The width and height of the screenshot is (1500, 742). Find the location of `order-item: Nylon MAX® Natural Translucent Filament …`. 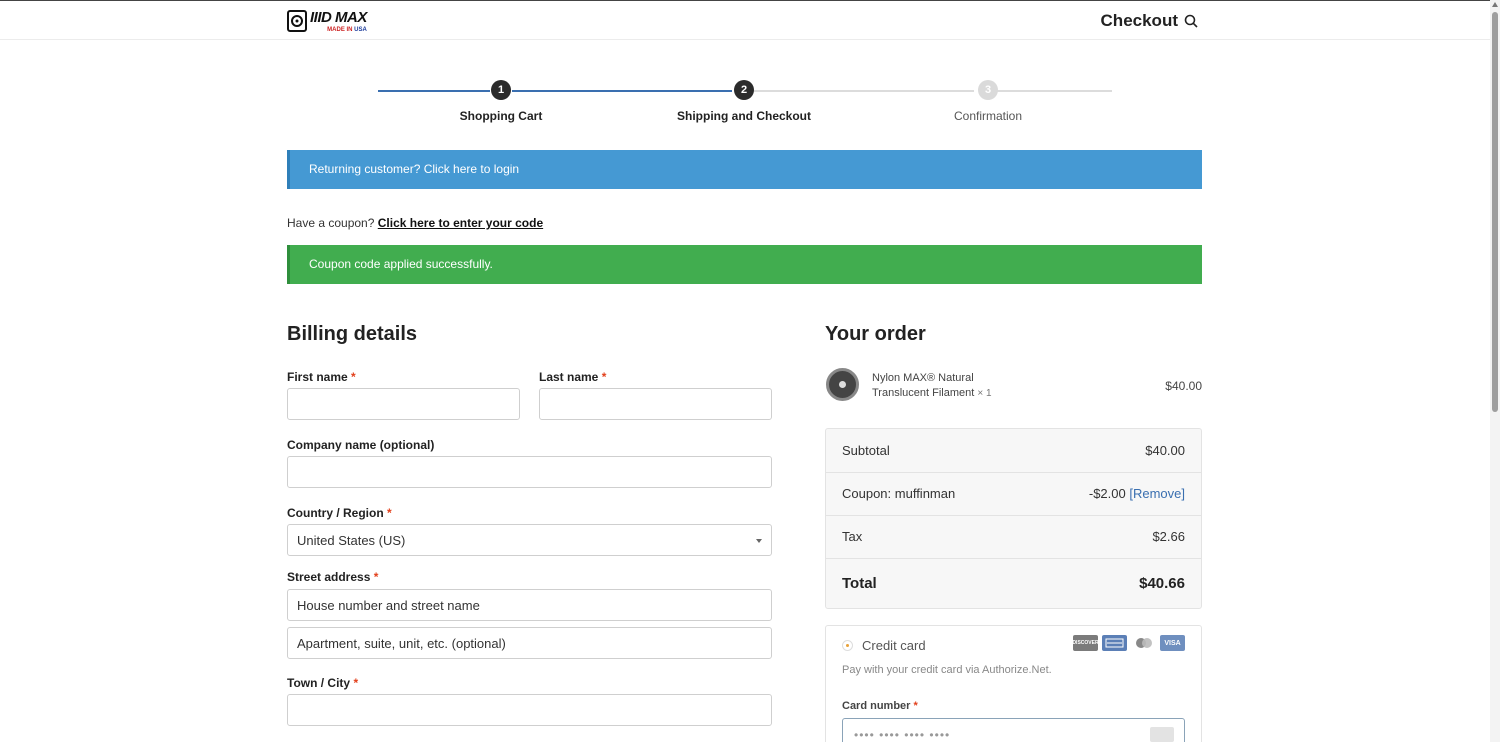

order-item: Nylon MAX® Natural Translucent Filament … is located at coordinates (947, 386).